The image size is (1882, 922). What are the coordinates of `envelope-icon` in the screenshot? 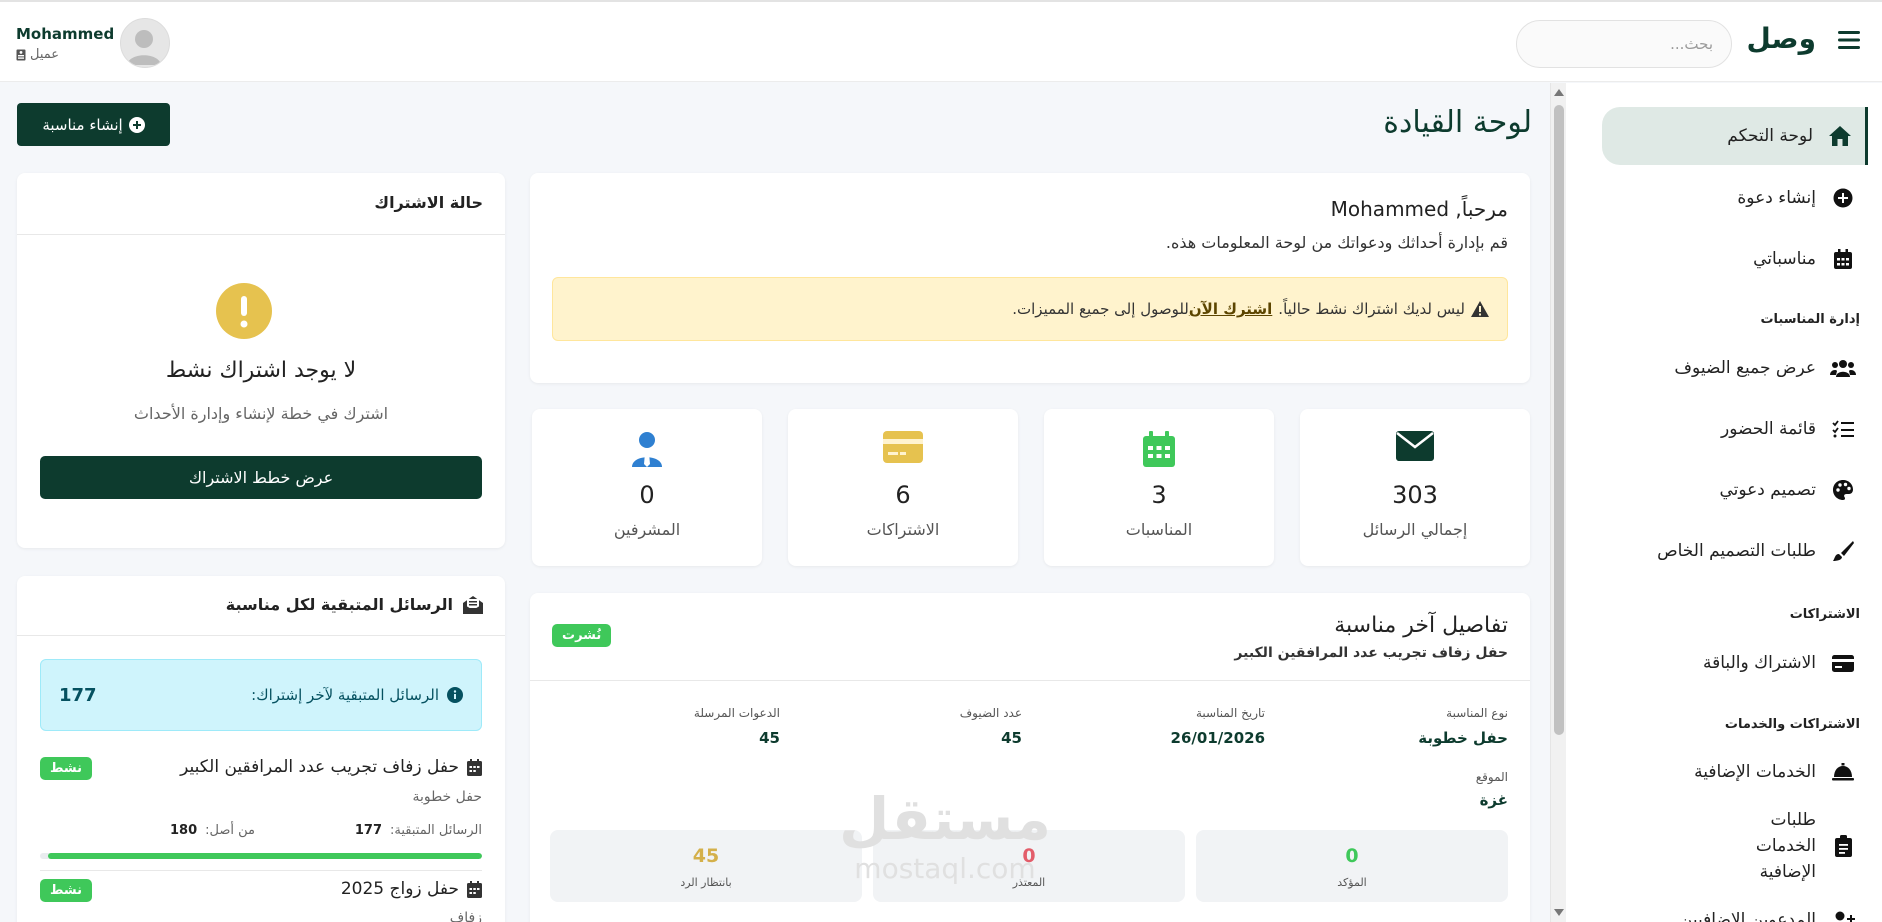 It's located at (1415, 446).